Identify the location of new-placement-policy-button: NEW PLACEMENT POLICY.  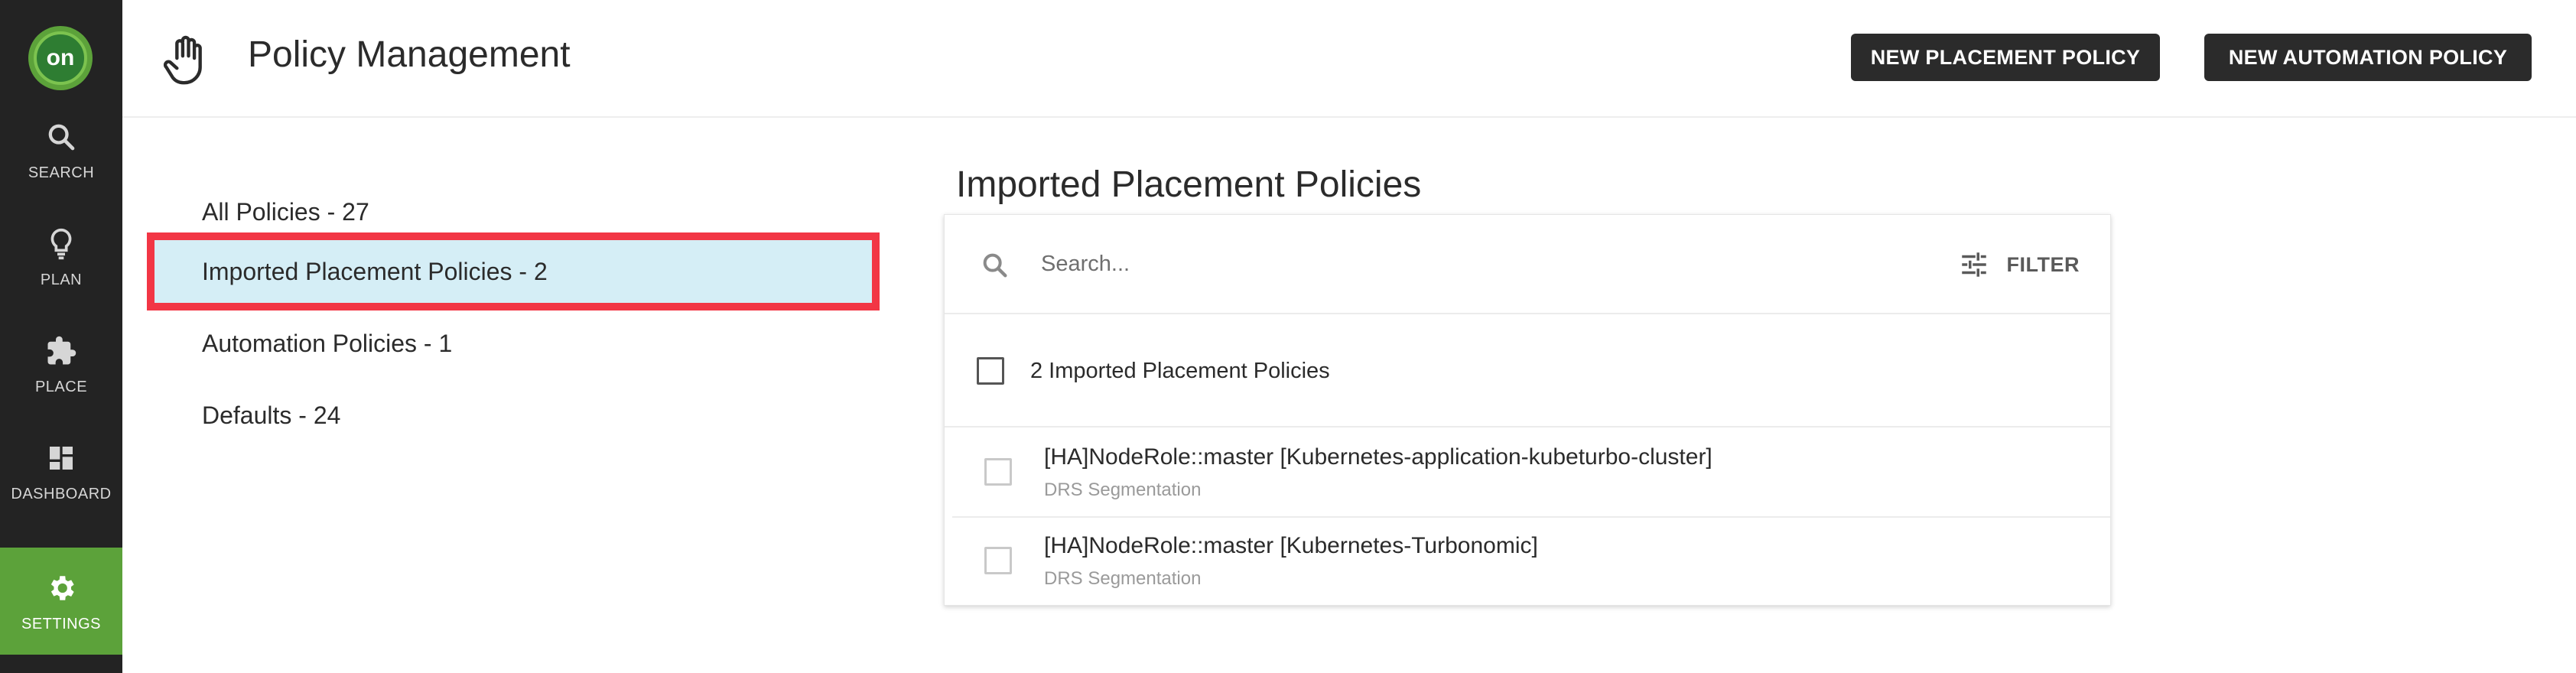
(2005, 57).